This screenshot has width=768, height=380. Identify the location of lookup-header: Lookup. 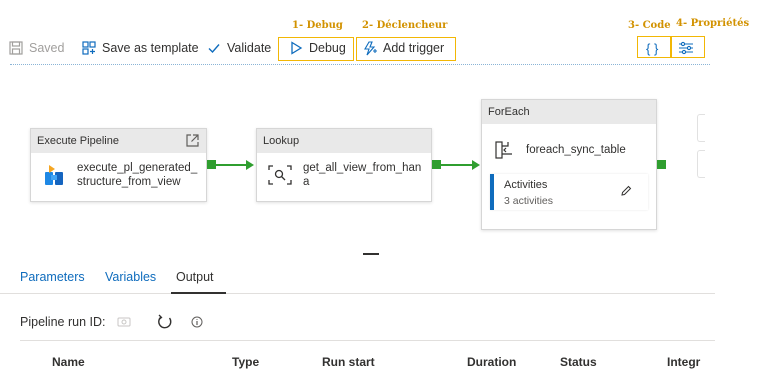
(344, 141).